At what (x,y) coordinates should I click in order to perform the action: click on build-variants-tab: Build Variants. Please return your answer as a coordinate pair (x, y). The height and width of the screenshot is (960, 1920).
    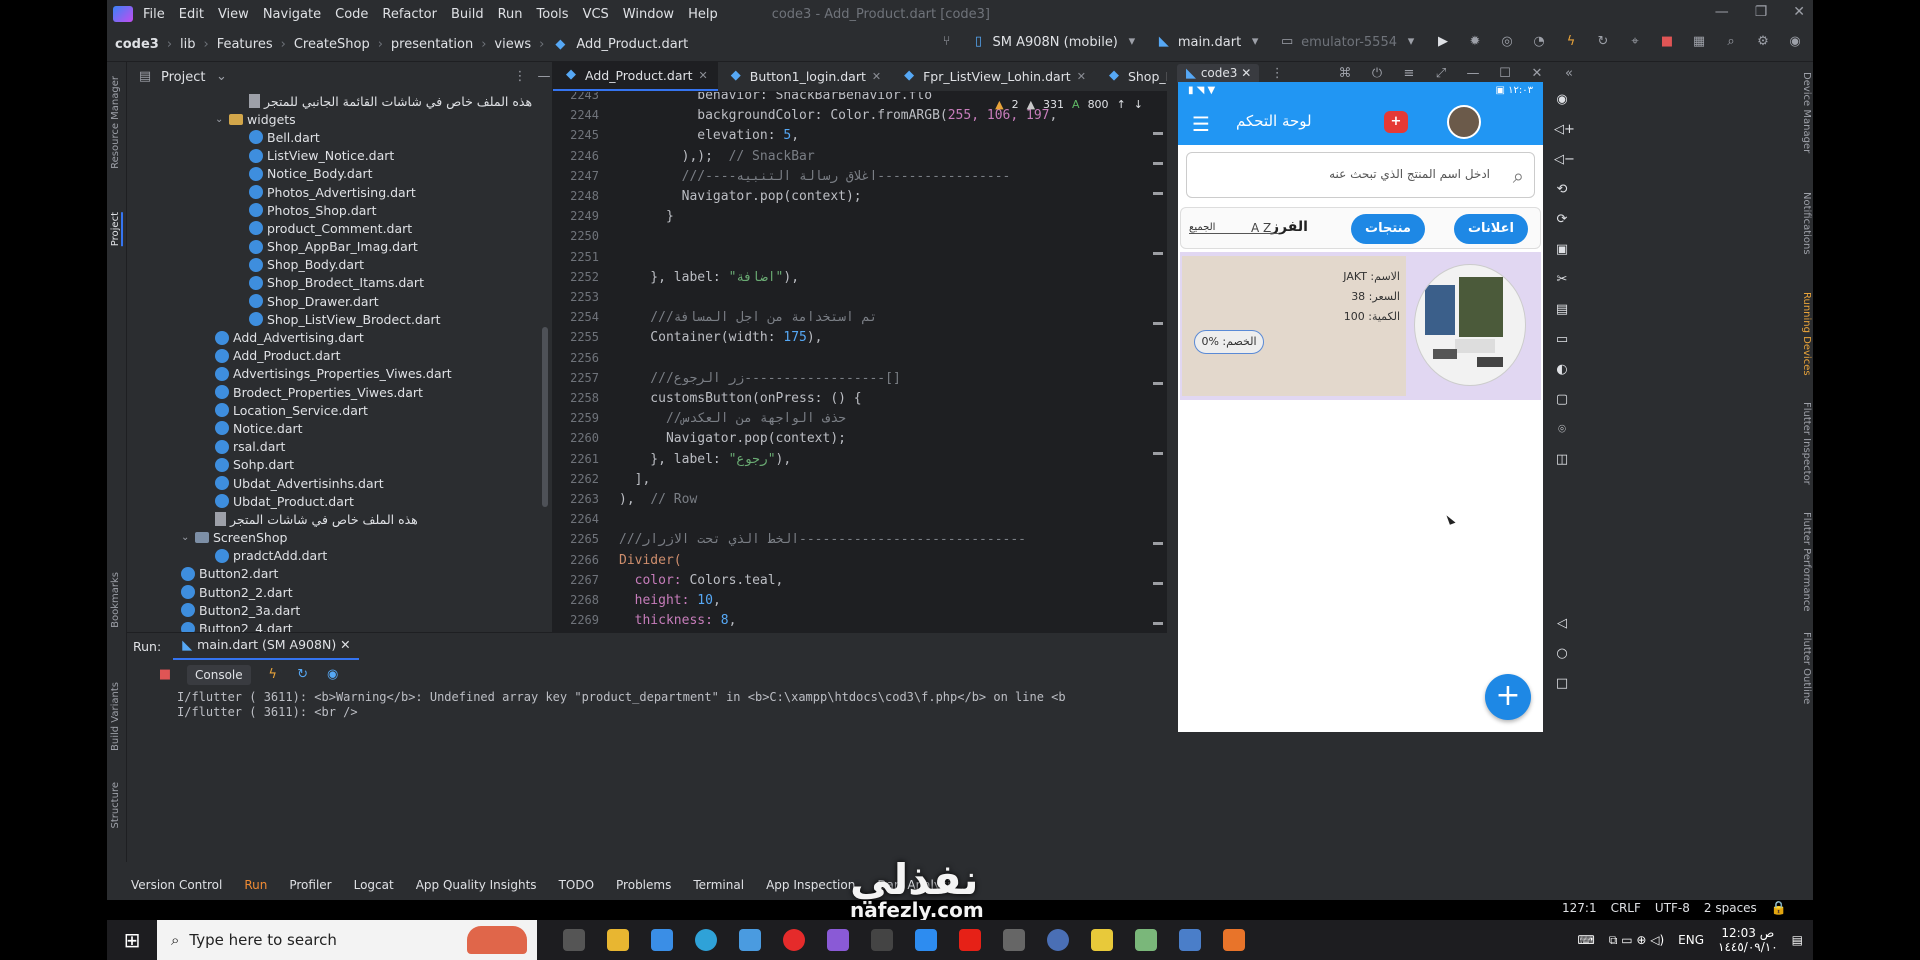
    Looking at the image, I should click on (115, 716).